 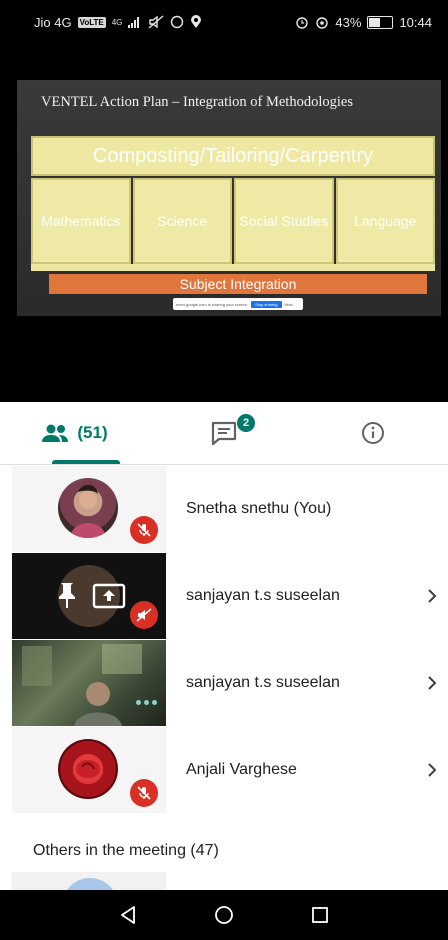 I want to click on system-nav-bar, so click(x=224, y=915).